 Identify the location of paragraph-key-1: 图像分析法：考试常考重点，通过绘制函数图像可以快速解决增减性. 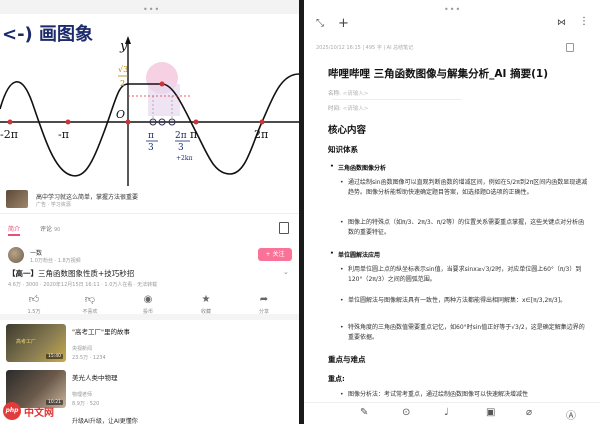
(464, 395).